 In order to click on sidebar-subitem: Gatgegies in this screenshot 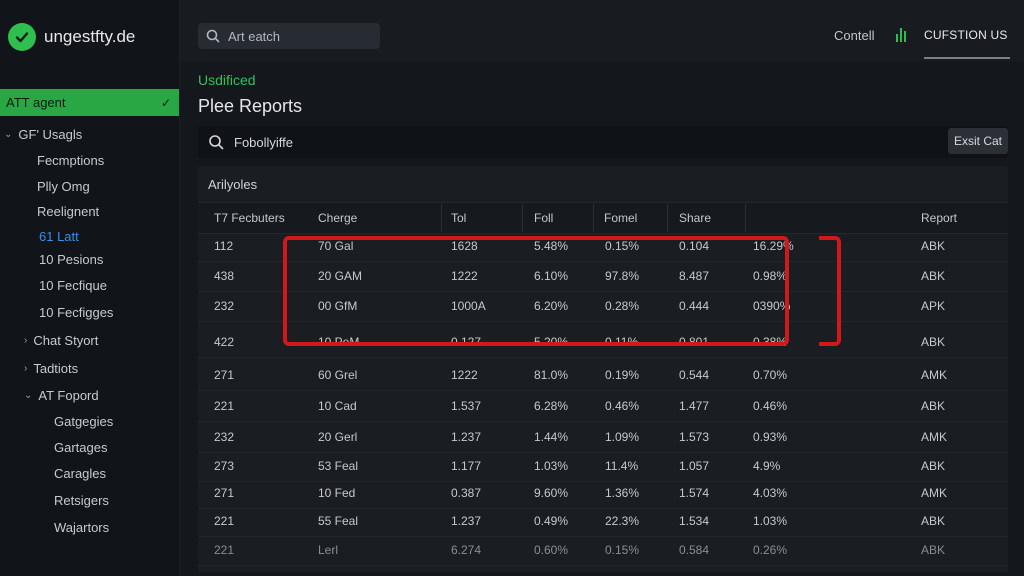, I will do `click(83, 421)`.